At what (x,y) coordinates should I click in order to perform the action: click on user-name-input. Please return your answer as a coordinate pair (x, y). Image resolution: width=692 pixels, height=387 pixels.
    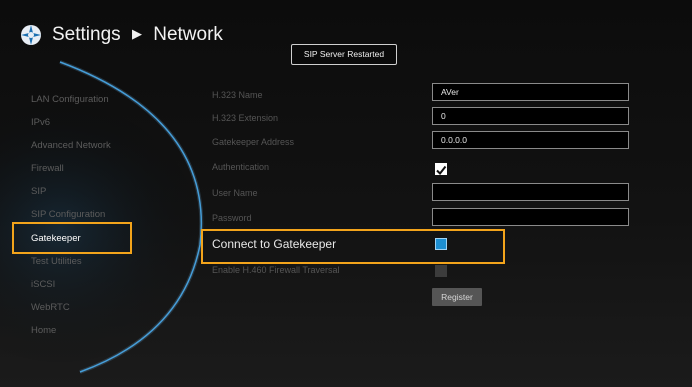
    Looking at the image, I should click on (530, 192).